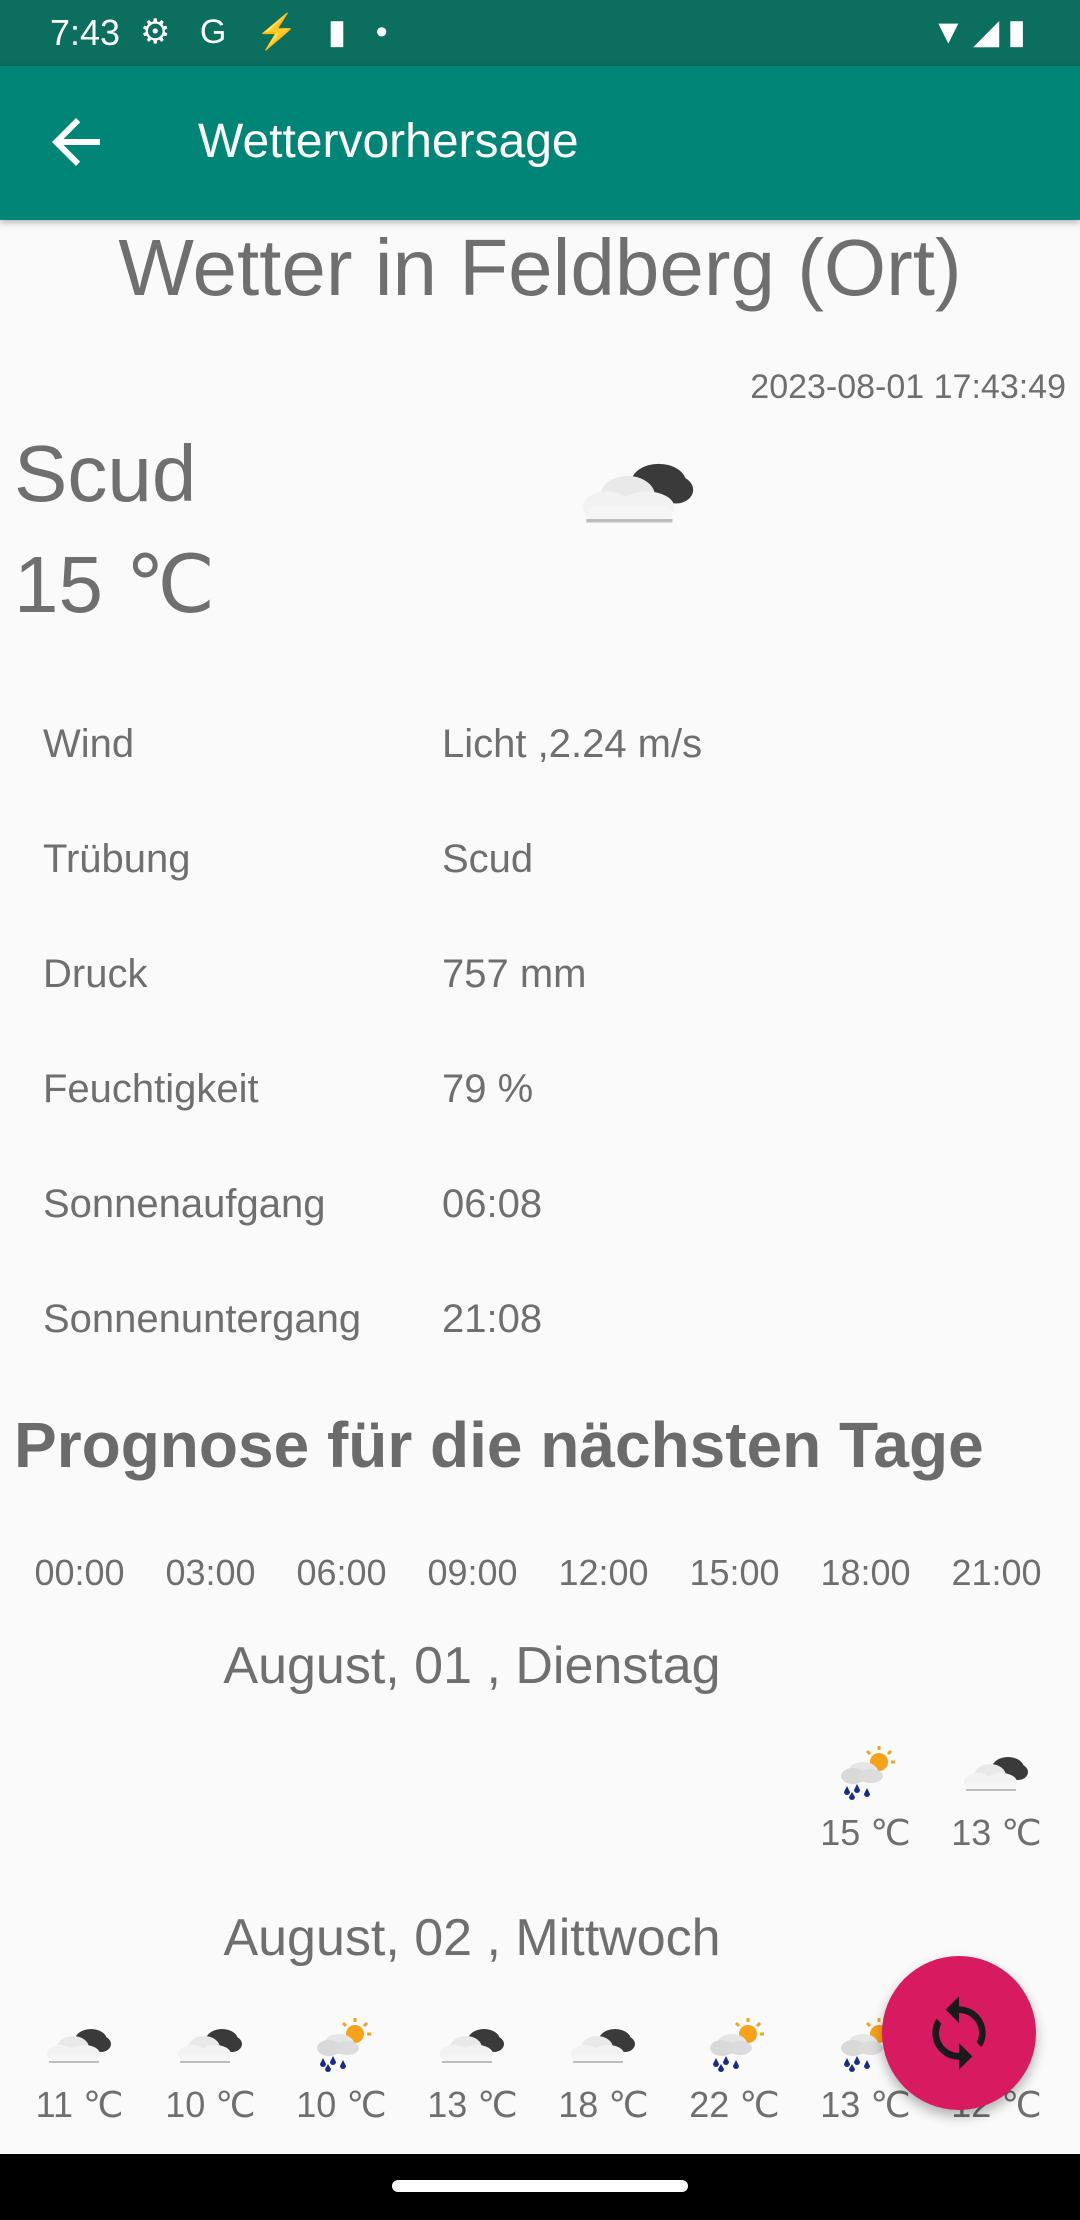 The width and height of the screenshot is (1080, 2220). What do you see at coordinates (488, 859) in the screenshot?
I see `detail-value-cloudiness: Scud` at bounding box center [488, 859].